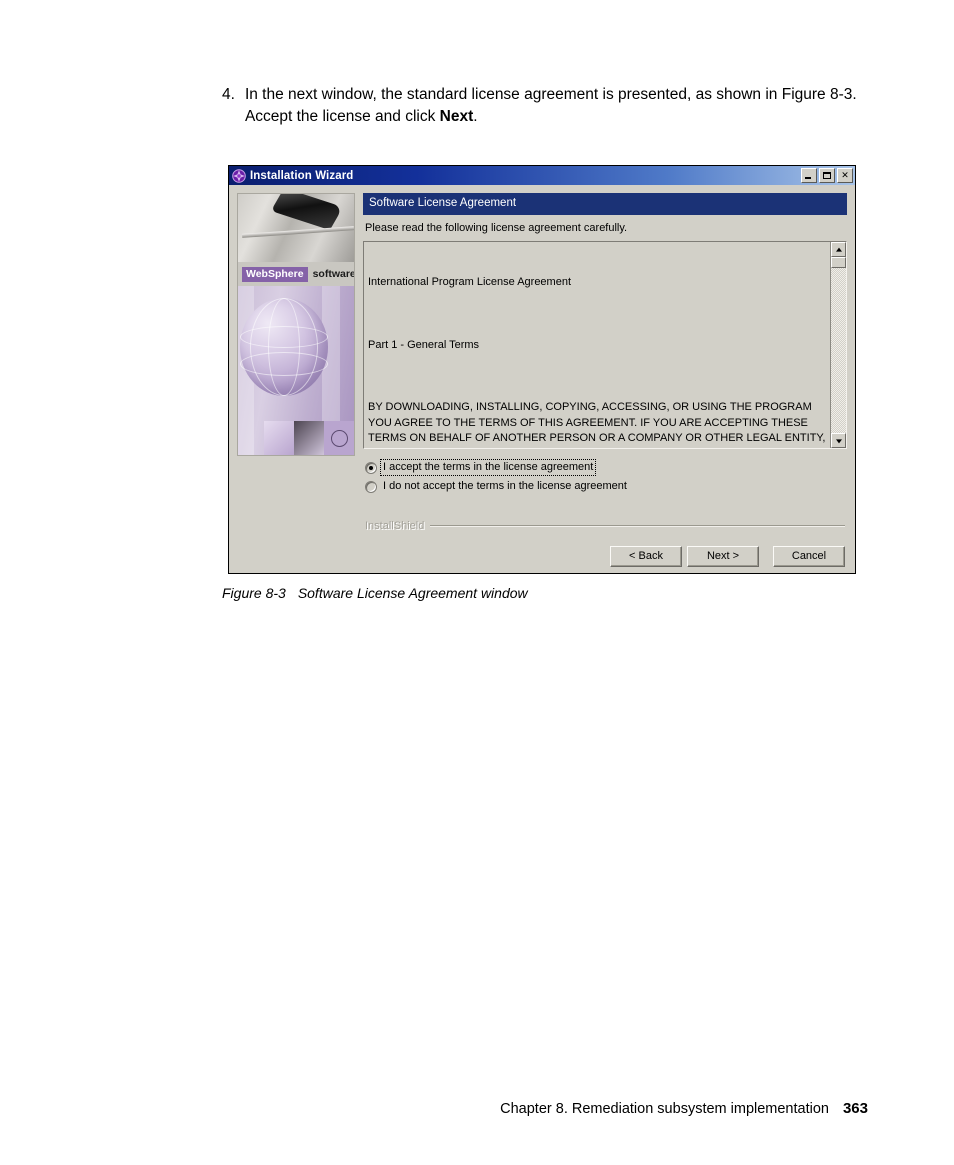  Describe the element at coordinates (333, 274) in the screenshot. I see `websphere-suffix: software` at that location.